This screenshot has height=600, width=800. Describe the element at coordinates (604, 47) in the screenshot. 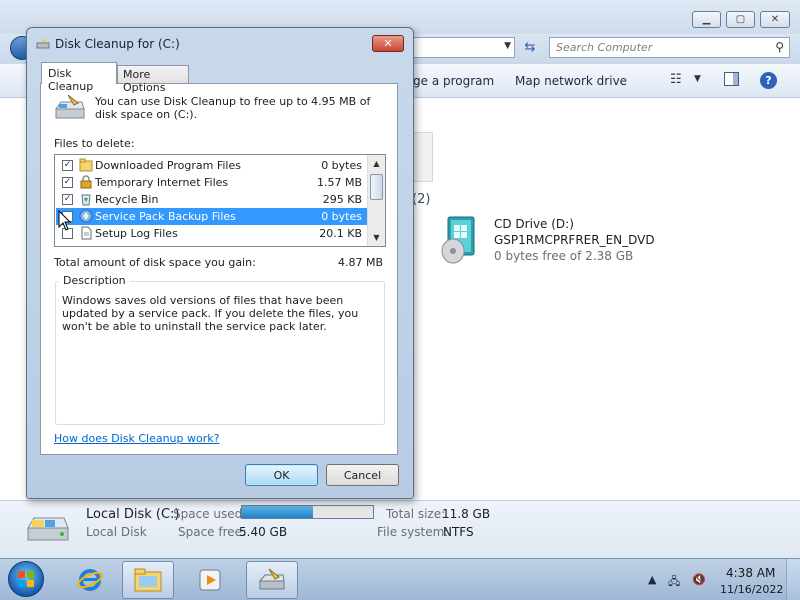

I see `search-placeholder: Search Computer` at that location.